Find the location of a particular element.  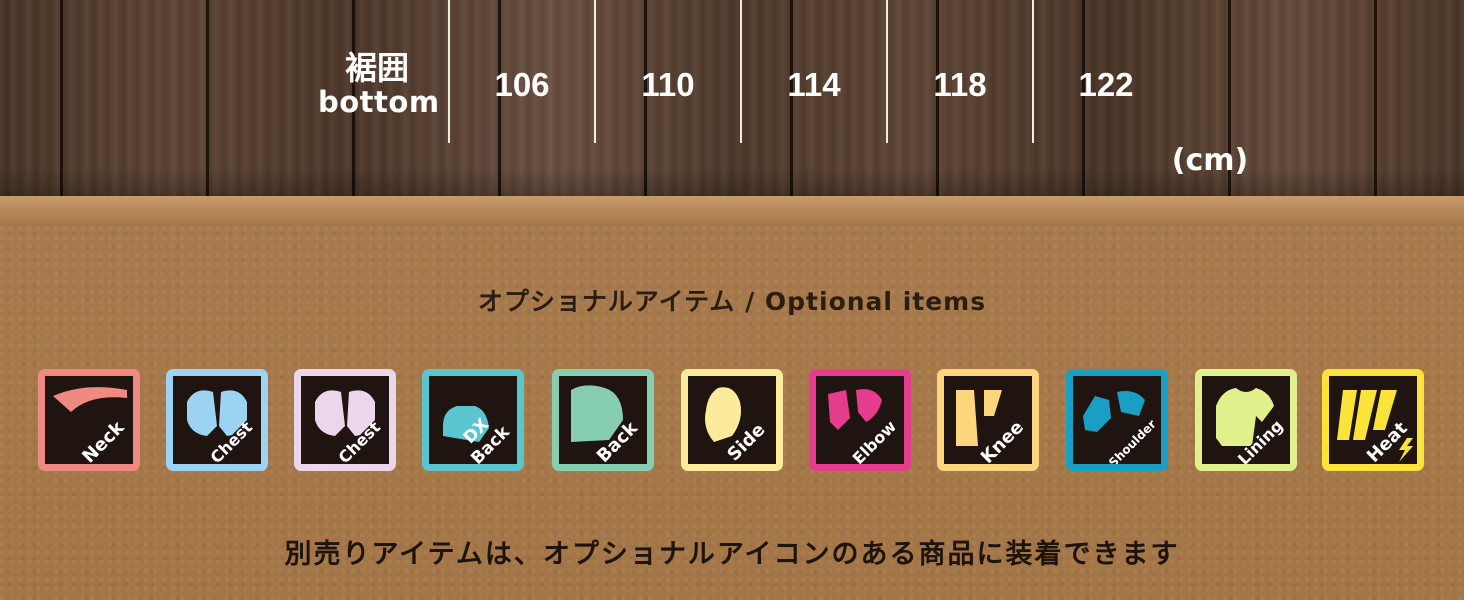

size-value-cell: 106 is located at coordinates (522, 84).